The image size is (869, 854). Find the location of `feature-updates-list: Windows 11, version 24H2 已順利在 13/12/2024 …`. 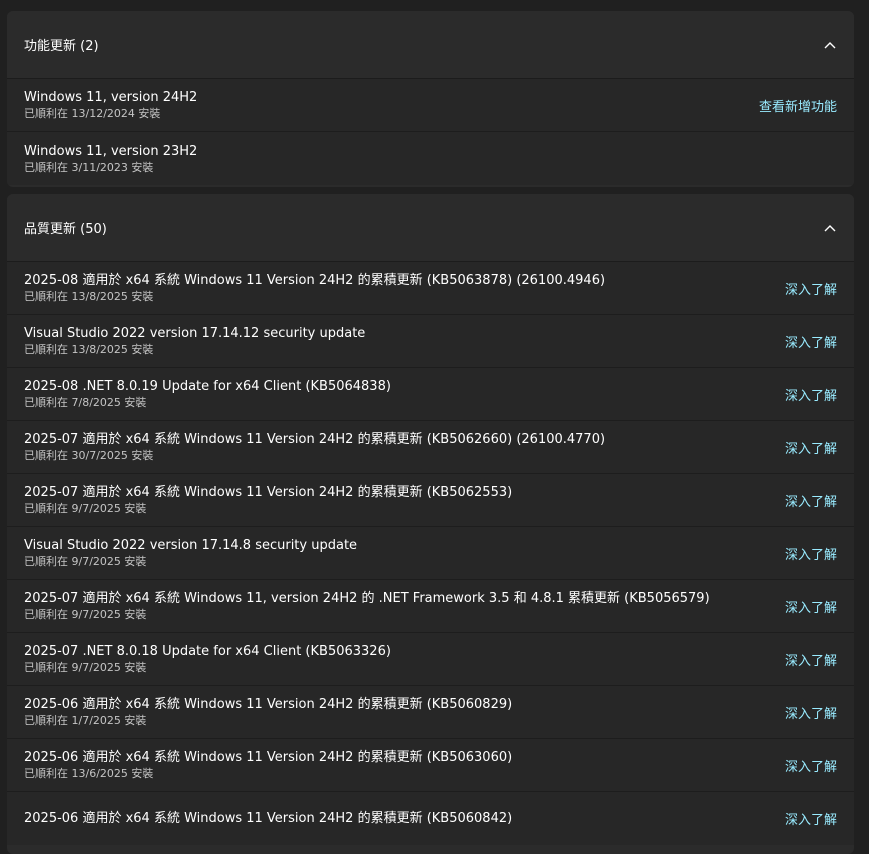

feature-updates-list: Windows 11, version 24H2 已順利在 13/12/2024 … is located at coordinates (430, 132).